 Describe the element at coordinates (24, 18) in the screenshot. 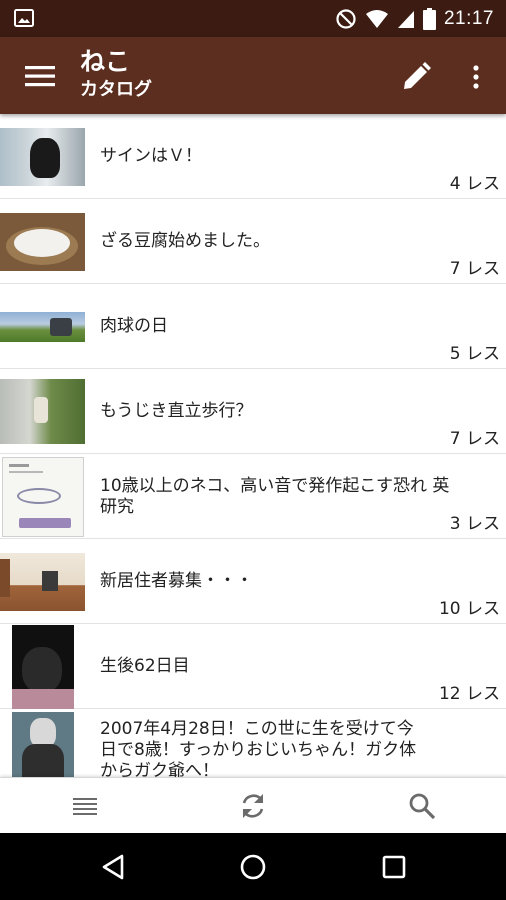

I see `gallery-icon` at that location.